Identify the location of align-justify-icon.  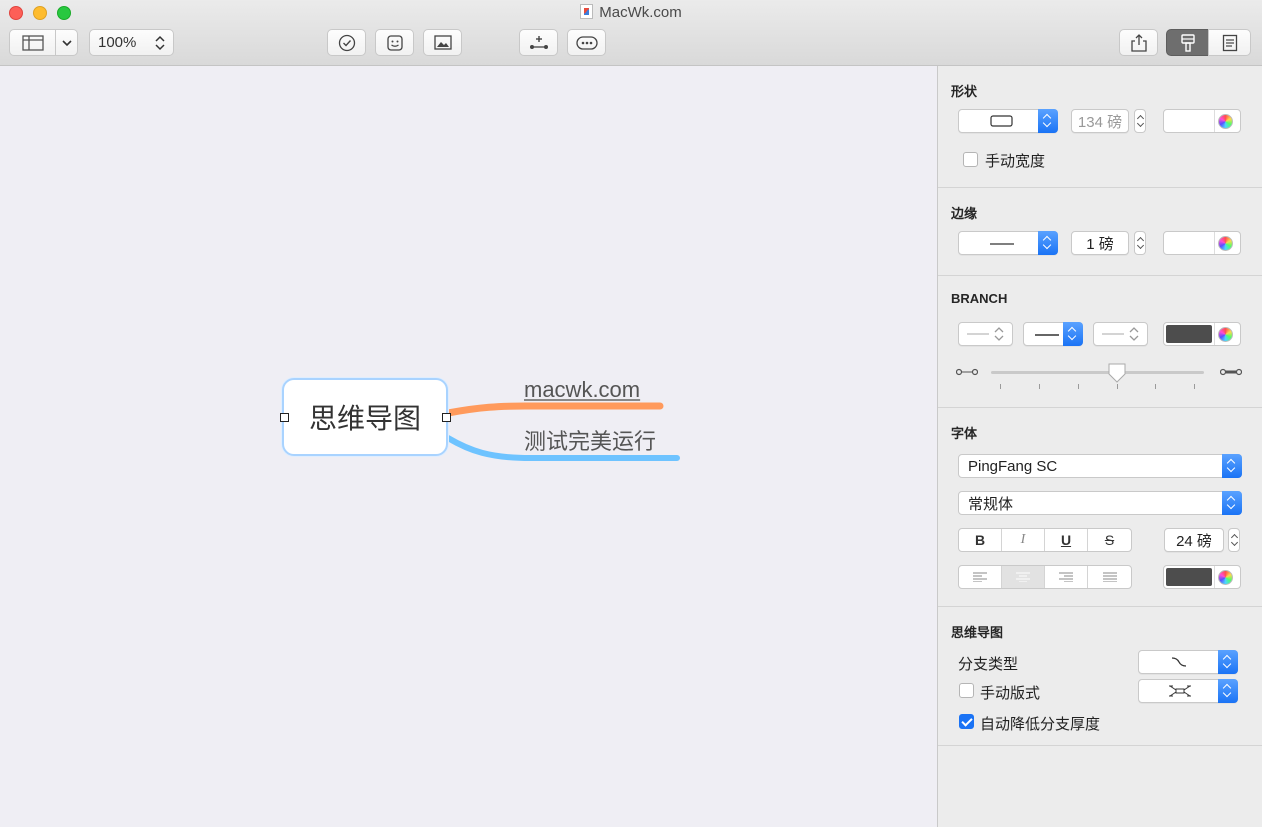
(1109, 577).